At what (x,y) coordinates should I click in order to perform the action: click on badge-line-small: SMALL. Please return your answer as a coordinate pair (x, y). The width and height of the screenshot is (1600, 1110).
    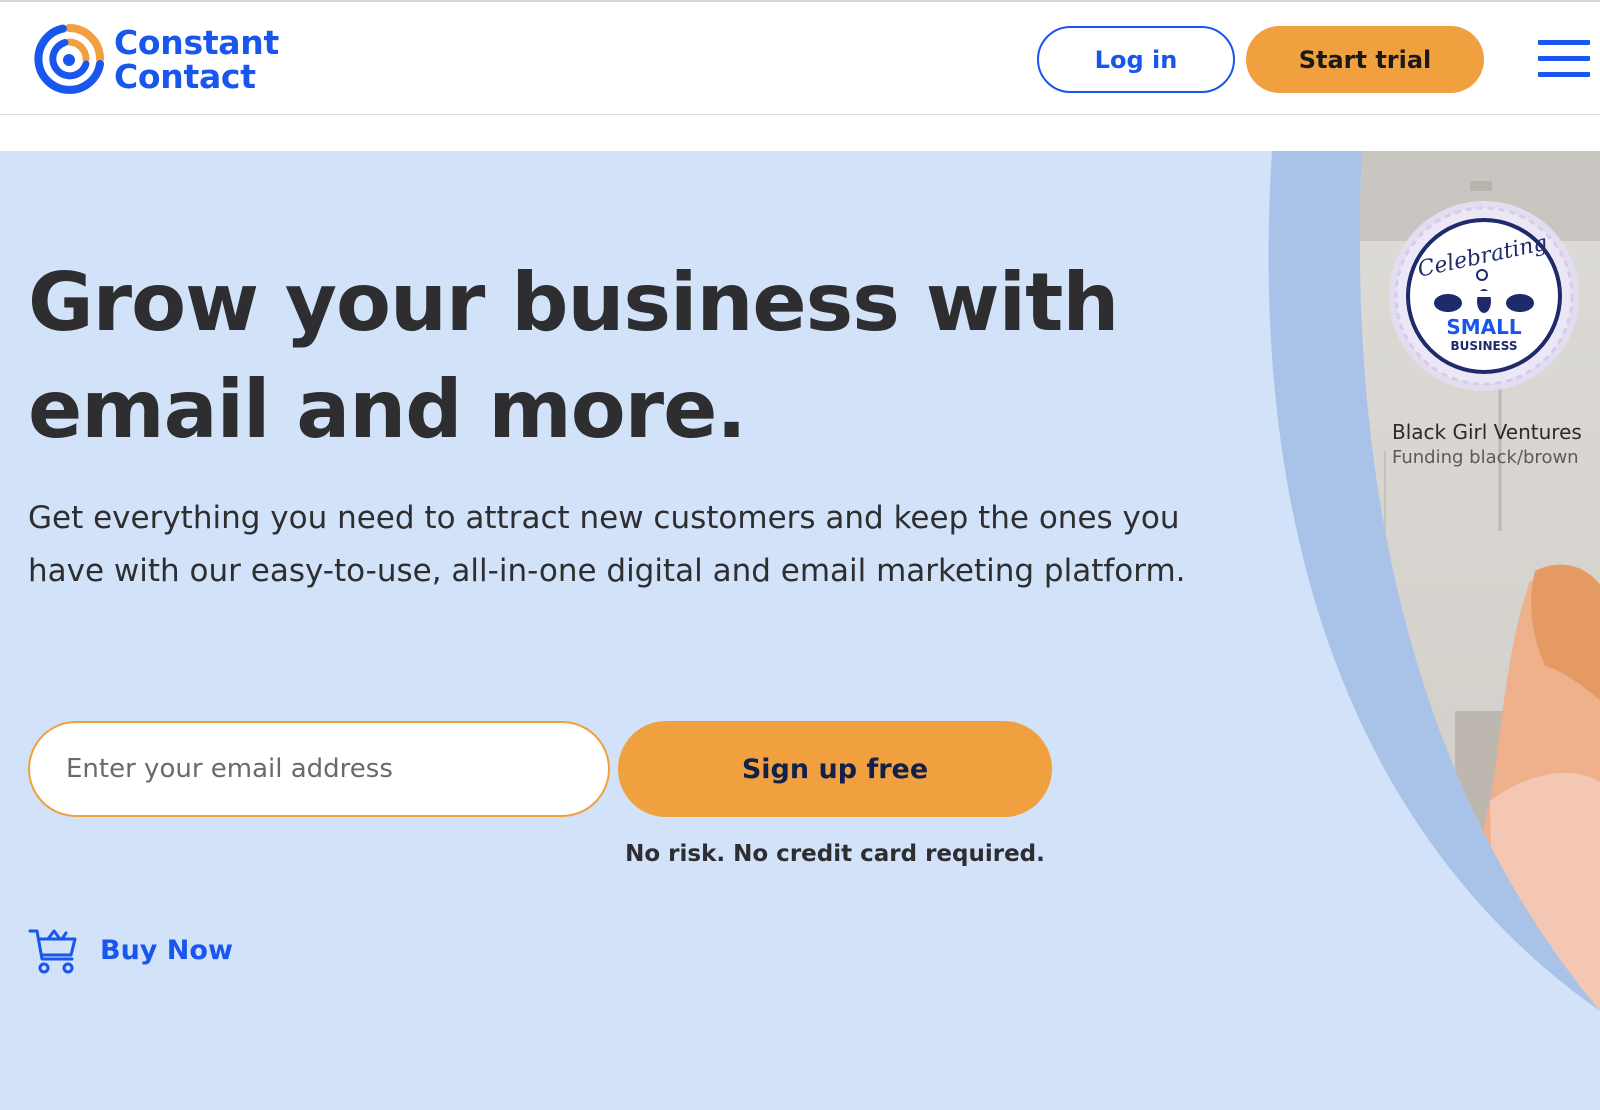
    Looking at the image, I should click on (1484, 327).